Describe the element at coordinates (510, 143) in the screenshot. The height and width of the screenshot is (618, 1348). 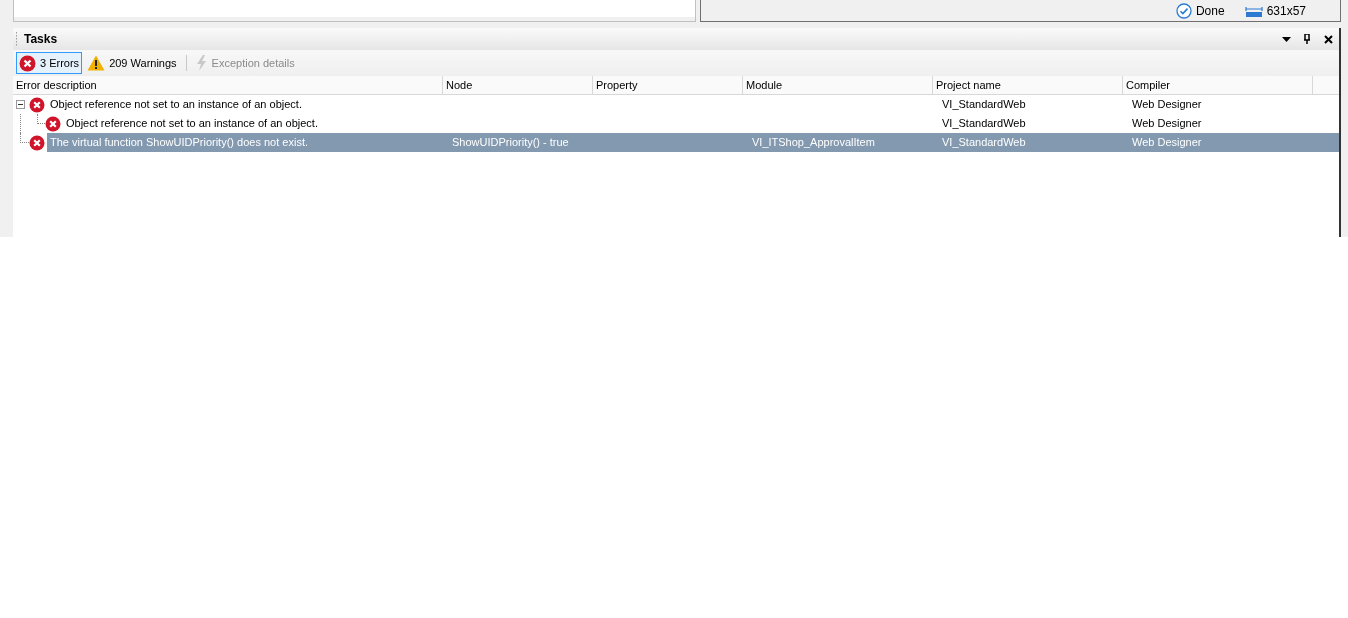
I see `table-cell-text: ShowUIDPriority() - true` at that location.